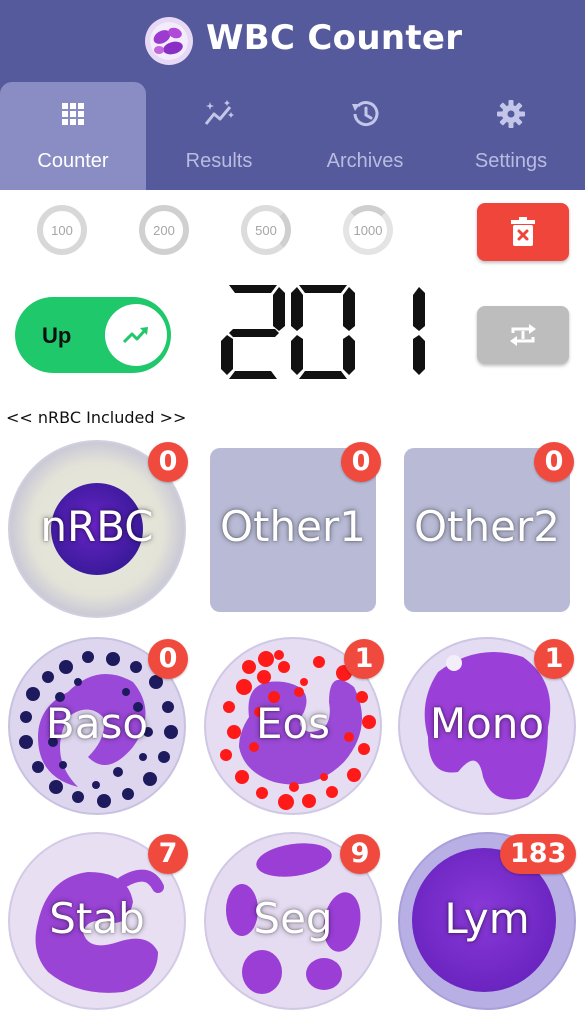 Image resolution: width=585 pixels, height=1024 pixels. Describe the element at coordinates (73, 161) in the screenshot. I see `tab-label: Counter` at that location.